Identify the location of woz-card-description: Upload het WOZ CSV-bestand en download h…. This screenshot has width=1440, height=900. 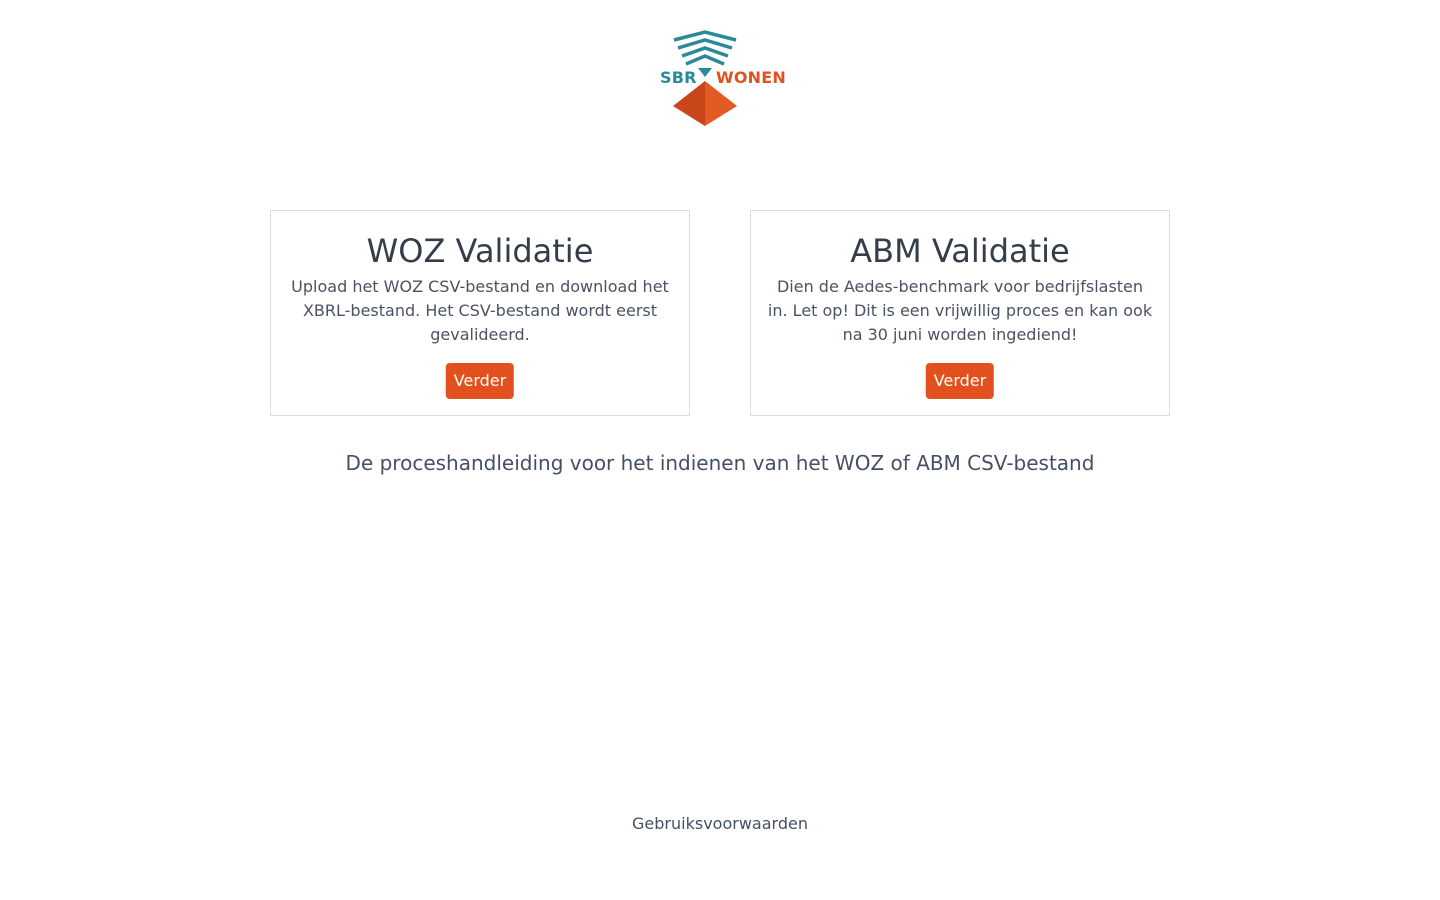
(480, 310).